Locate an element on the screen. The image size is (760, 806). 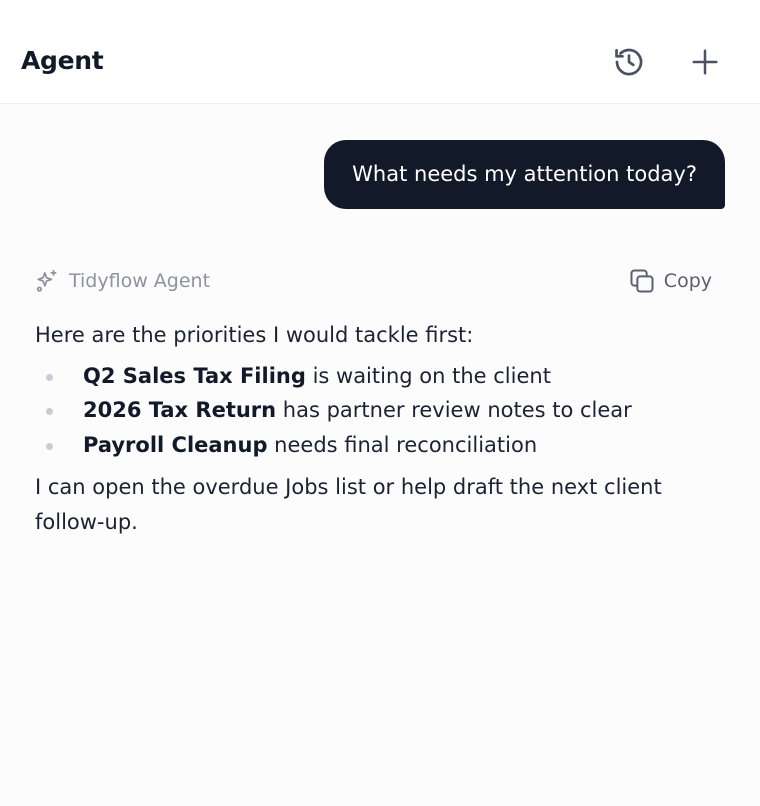
agent-name: Tidyflow Agent is located at coordinates (140, 281).